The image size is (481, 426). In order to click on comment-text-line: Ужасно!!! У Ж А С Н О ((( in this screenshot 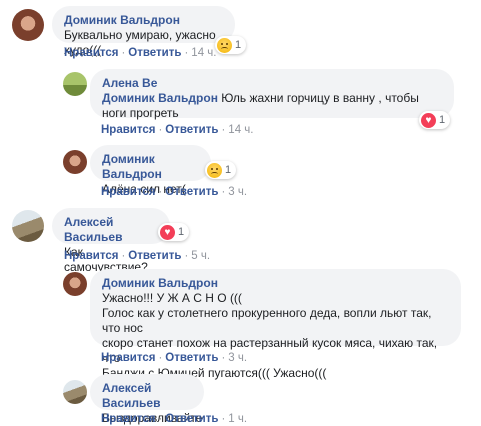, I will do `click(172, 298)`.